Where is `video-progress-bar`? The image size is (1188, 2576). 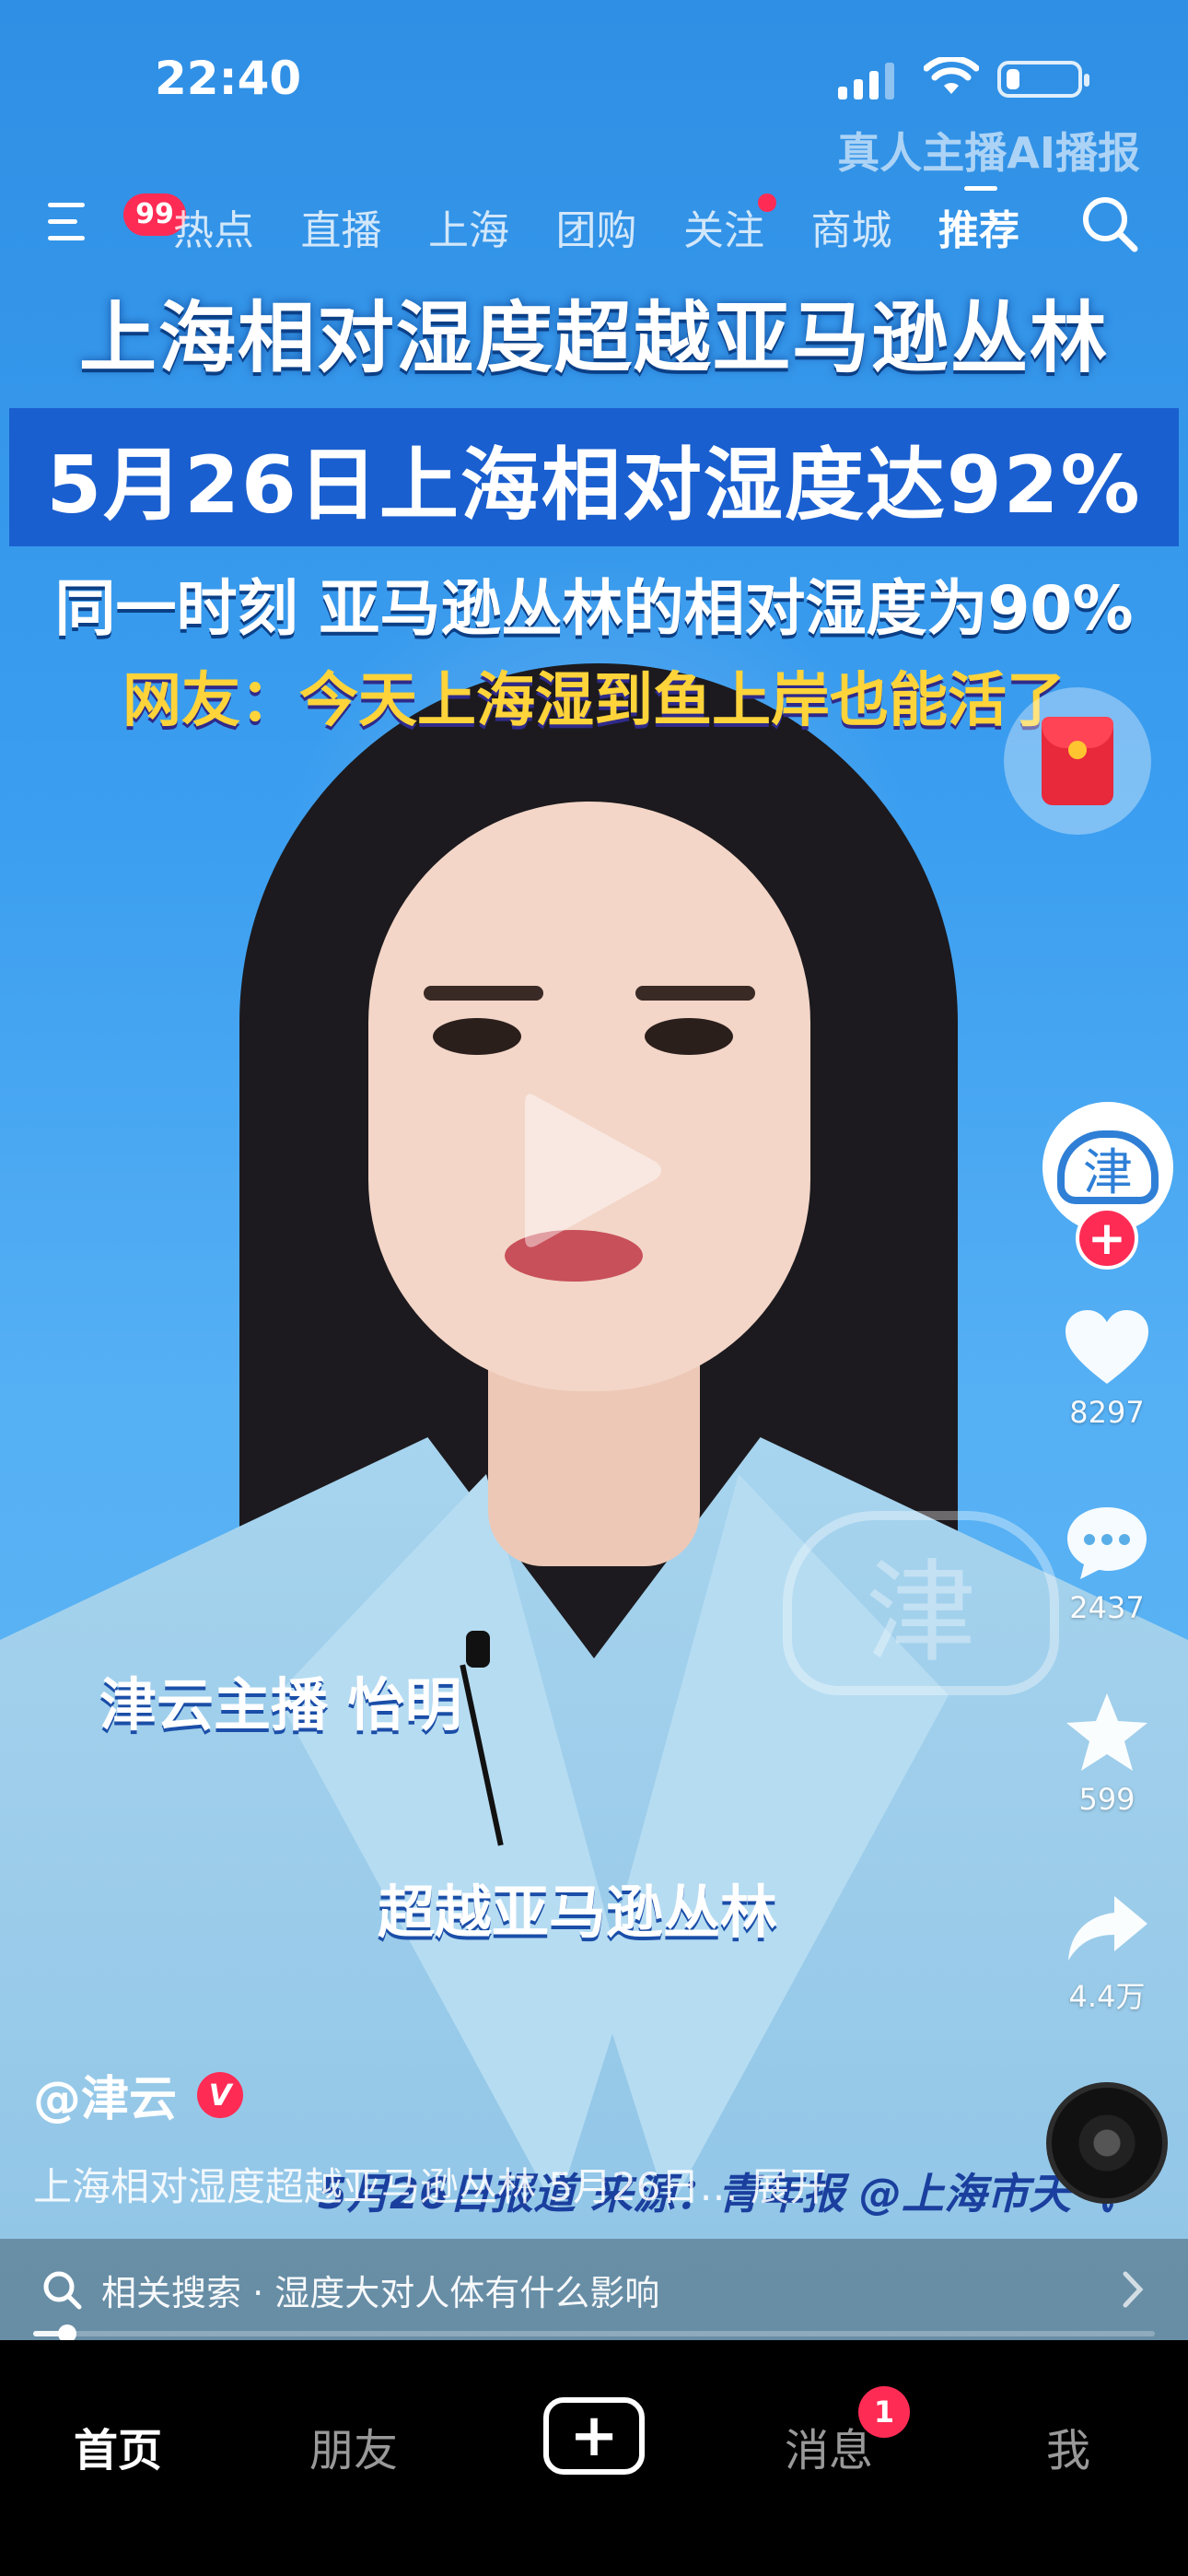 video-progress-bar is located at coordinates (594, 2333).